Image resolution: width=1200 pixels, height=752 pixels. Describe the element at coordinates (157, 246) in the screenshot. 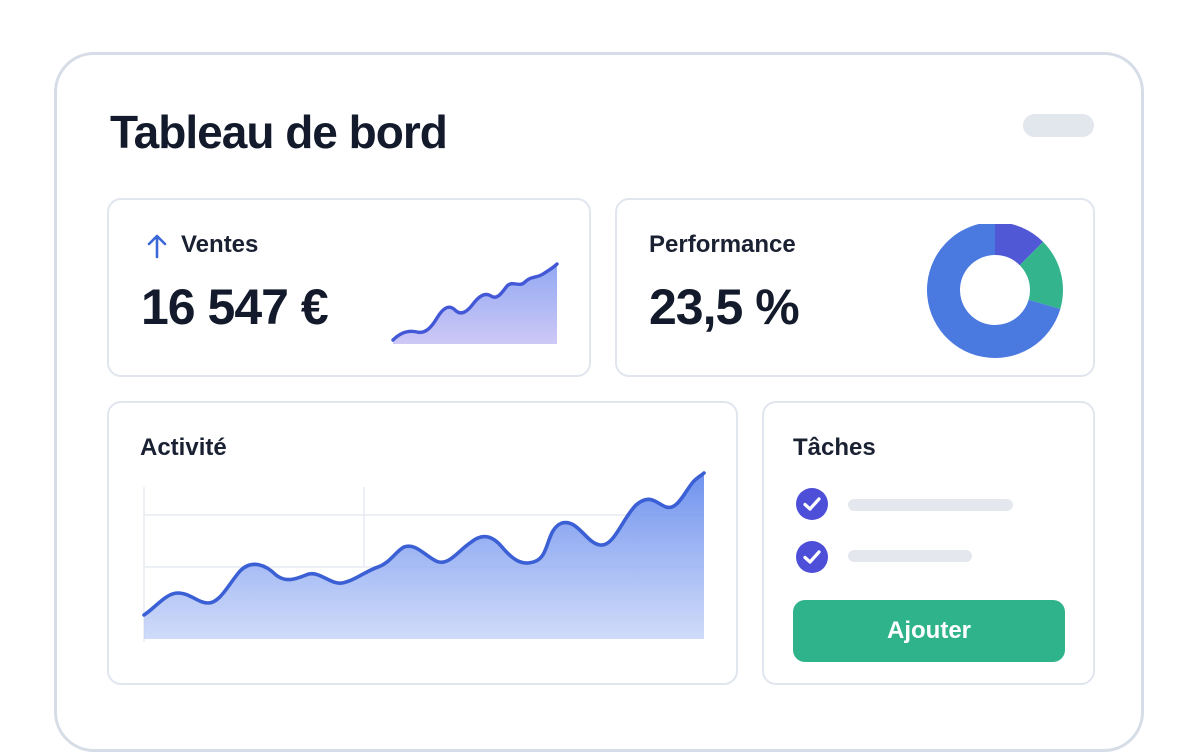

I see `arrow-up-icon` at that location.